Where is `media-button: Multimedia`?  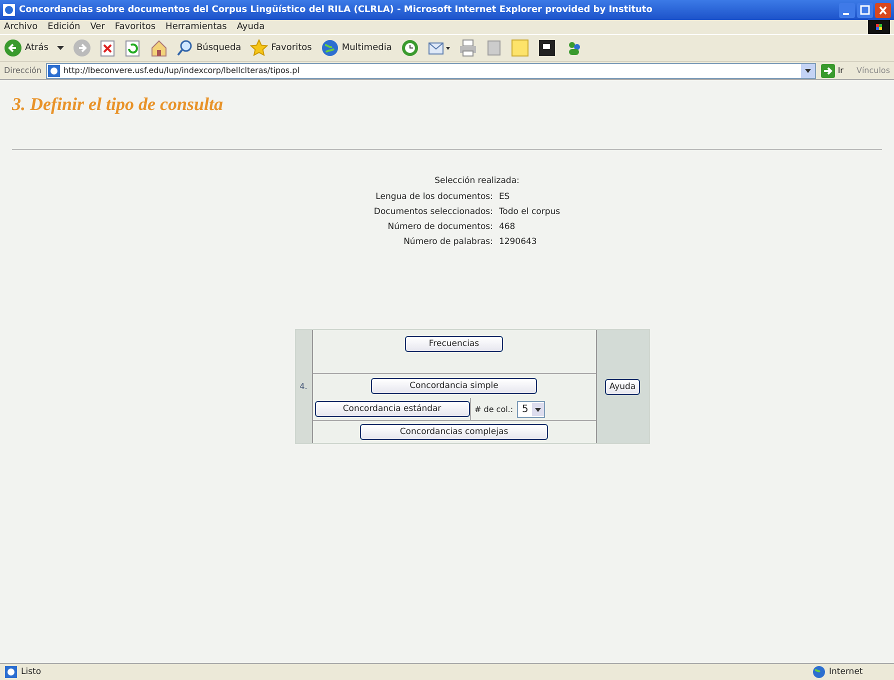 media-button: Multimedia is located at coordinates (356, 48).